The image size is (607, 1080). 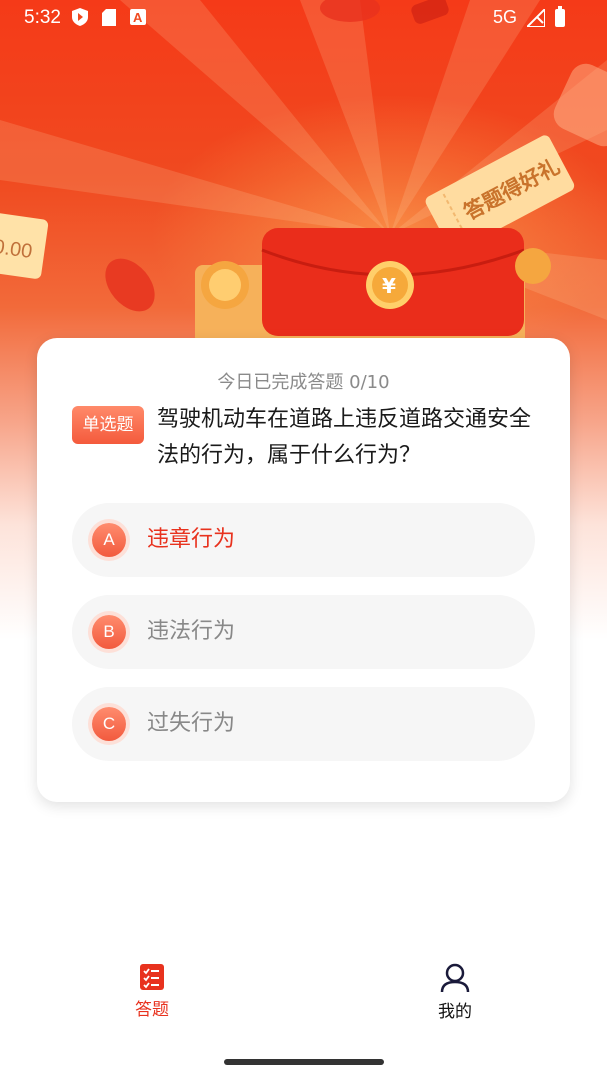 What do you see at coordinates (130, 285) in the screenshot?
I see `coin-decoration` at bounding box center [130, 285].